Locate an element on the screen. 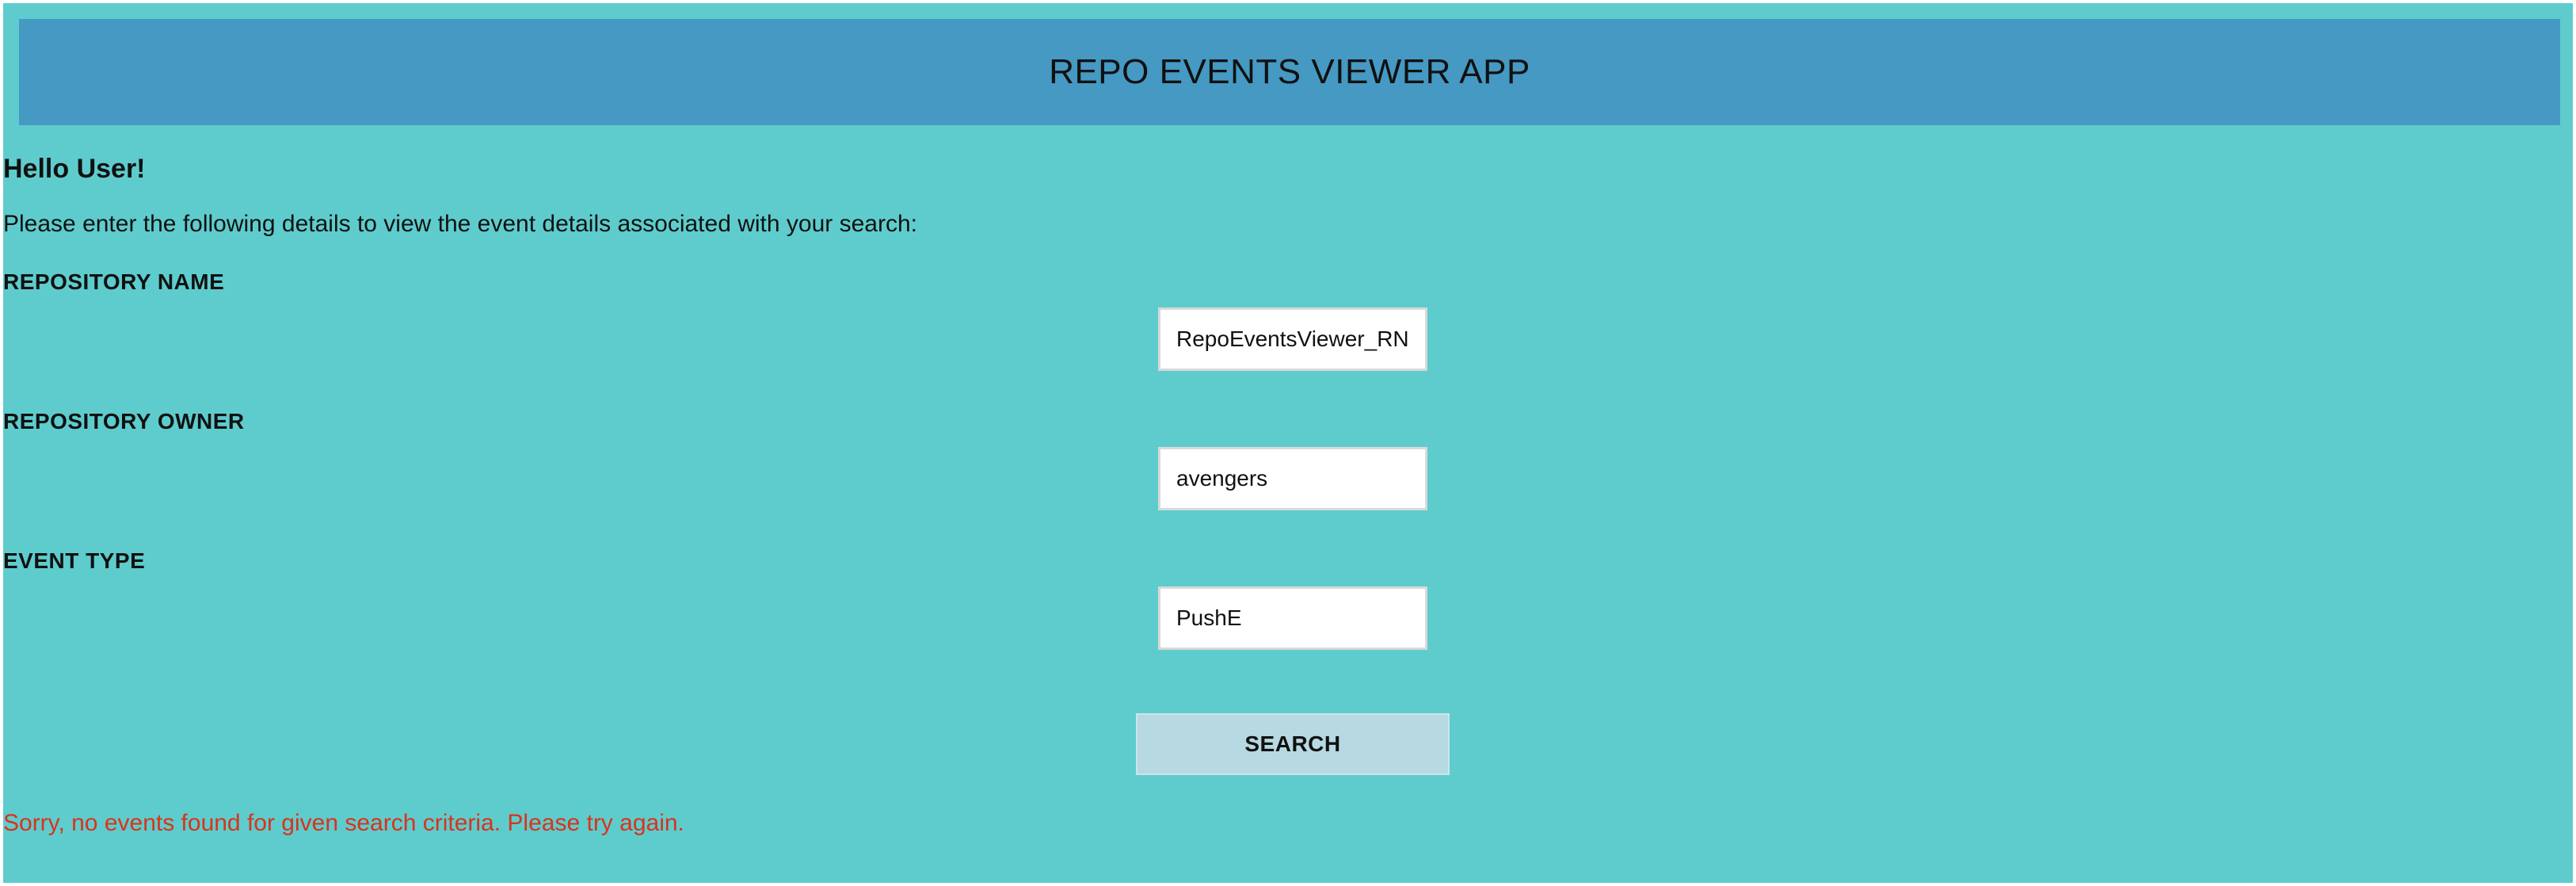  repository-owner-input is located at coordinates (1293, 479).